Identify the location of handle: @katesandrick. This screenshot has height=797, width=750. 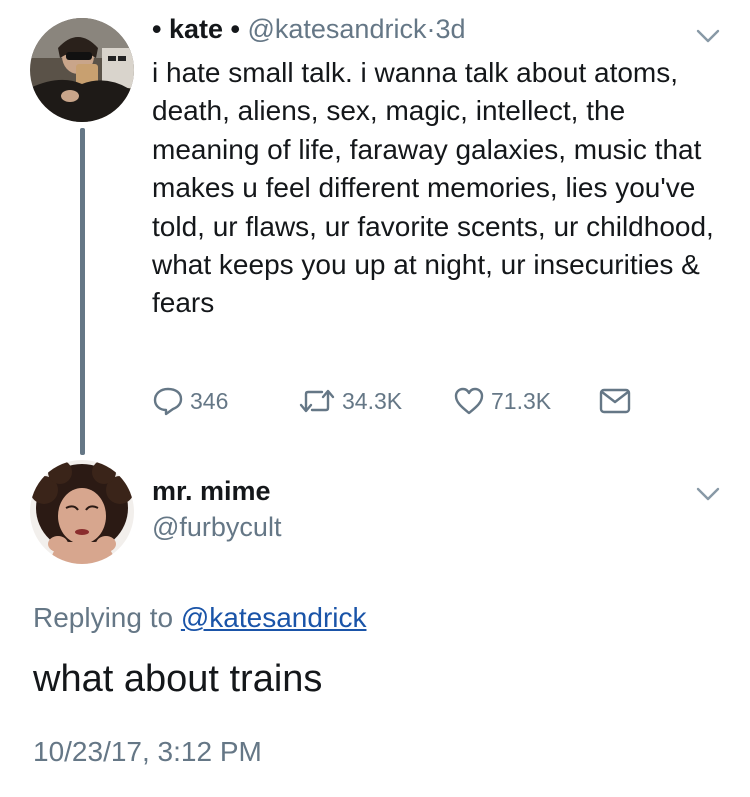
(336, 29).